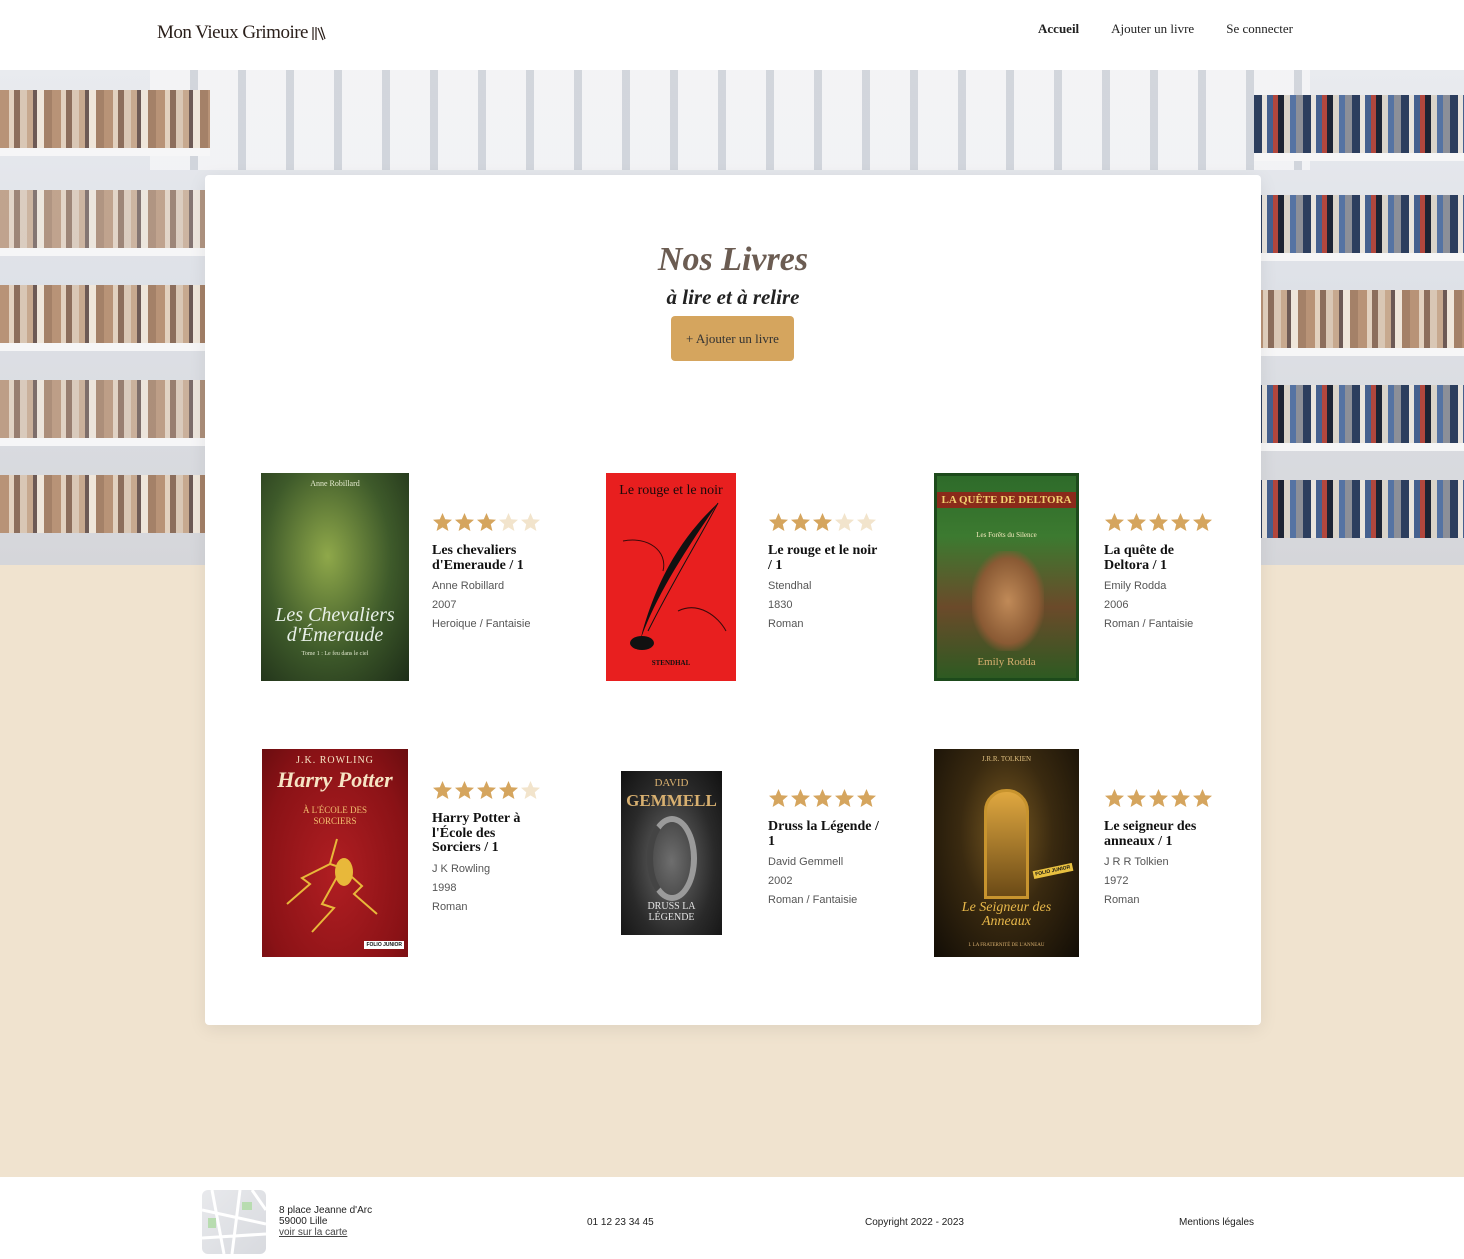  What do you see at coordinates (1216, 1222) in the screenshot?
I see `legal-link: Mentions légales` at bounding box center [1216, 1222].